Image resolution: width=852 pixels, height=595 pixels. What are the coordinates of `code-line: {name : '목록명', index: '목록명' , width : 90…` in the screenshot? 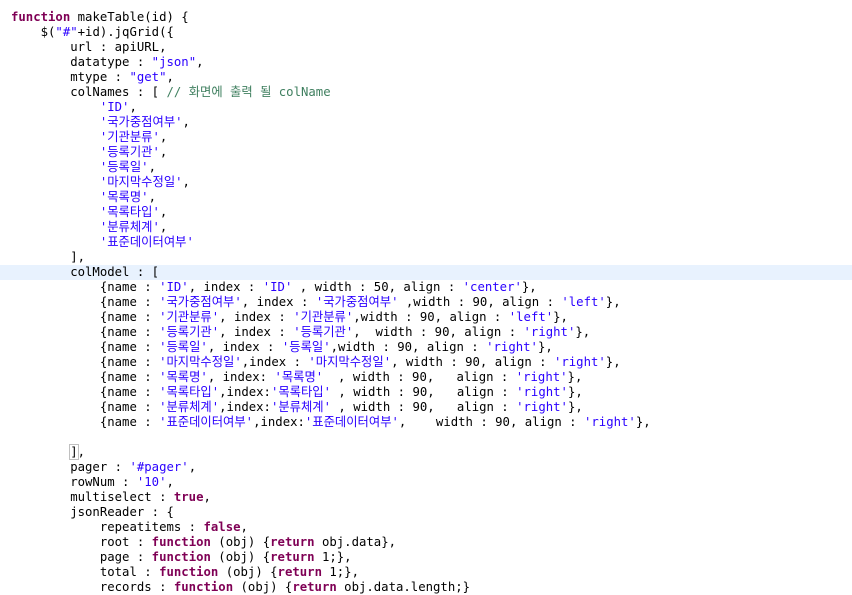 It's located at (426, 377).